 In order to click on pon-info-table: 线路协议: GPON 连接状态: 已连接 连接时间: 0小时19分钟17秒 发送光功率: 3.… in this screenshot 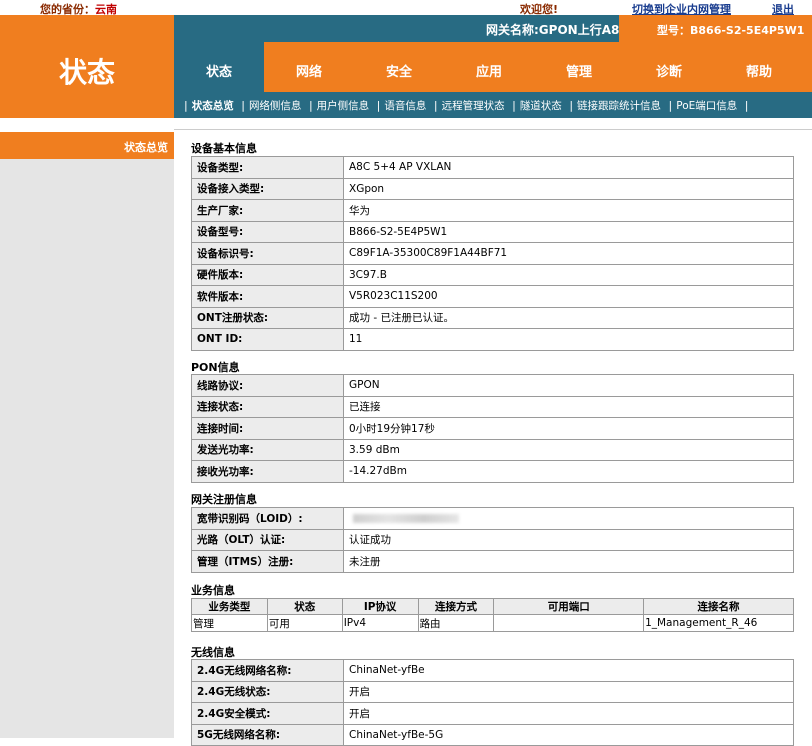, I will do `click(492, 428)`.